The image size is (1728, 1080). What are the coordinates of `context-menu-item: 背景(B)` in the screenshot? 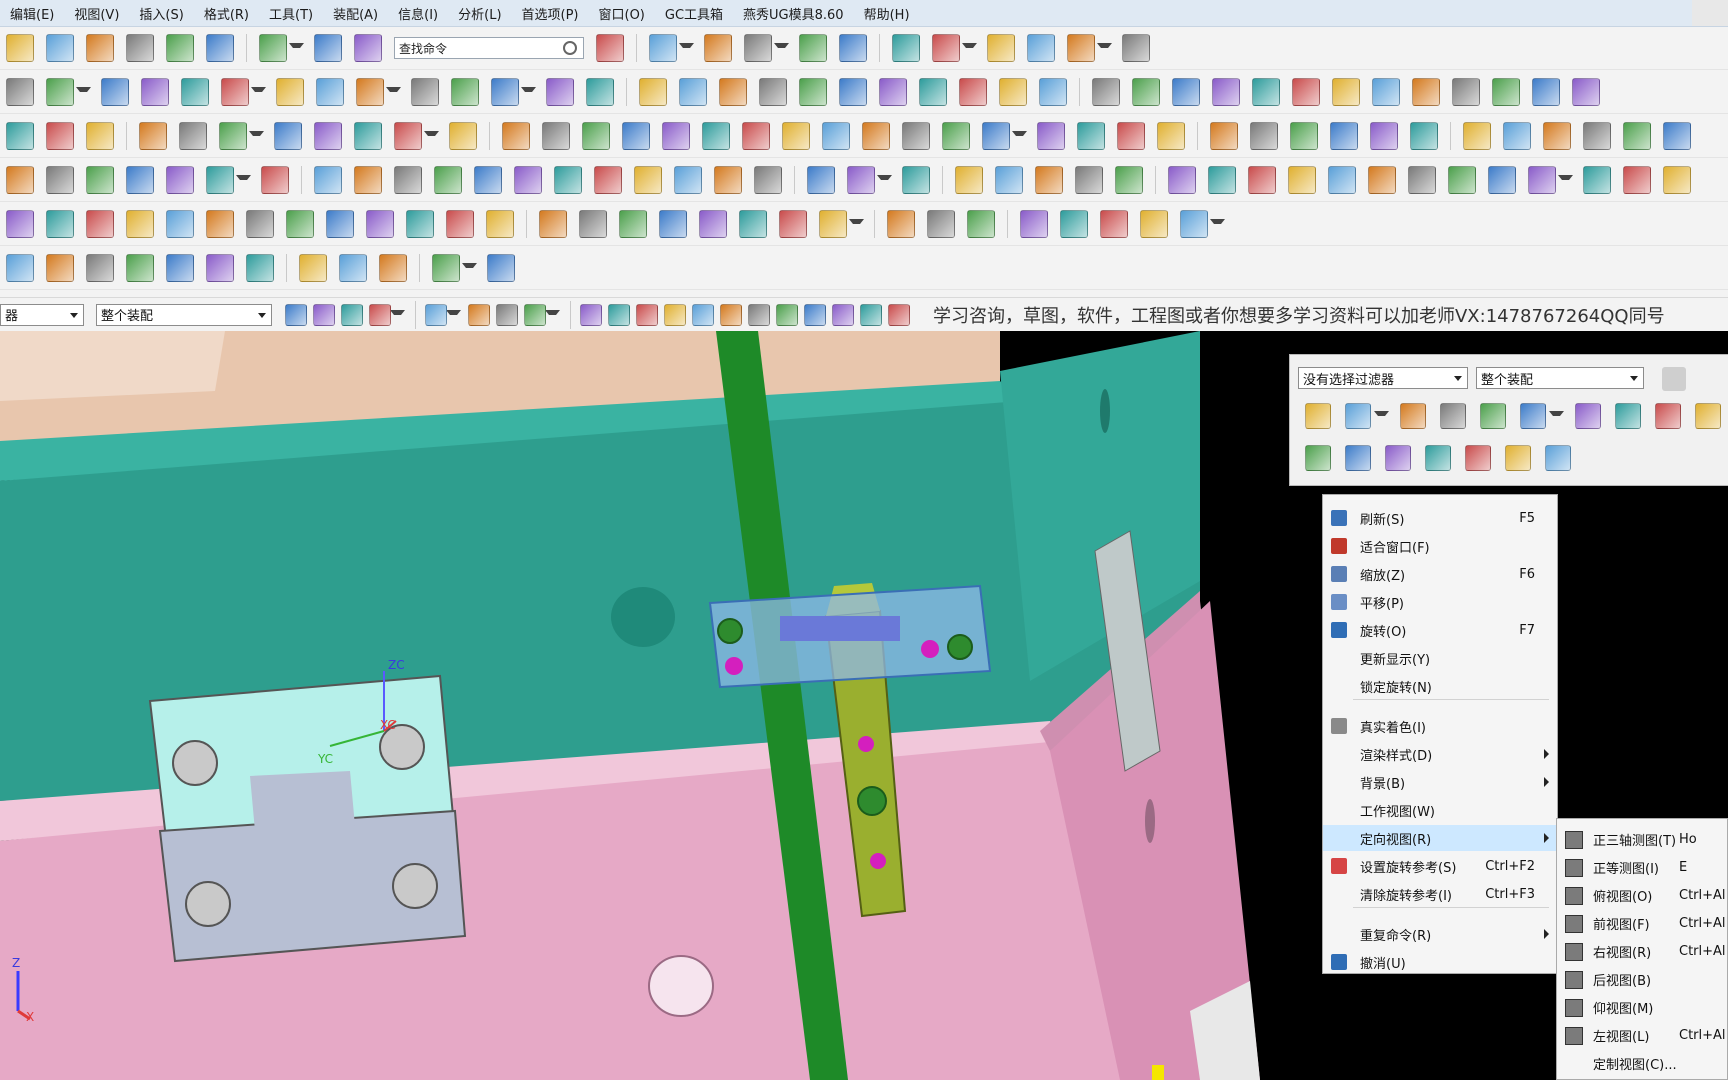 It's located at (1440, 782).